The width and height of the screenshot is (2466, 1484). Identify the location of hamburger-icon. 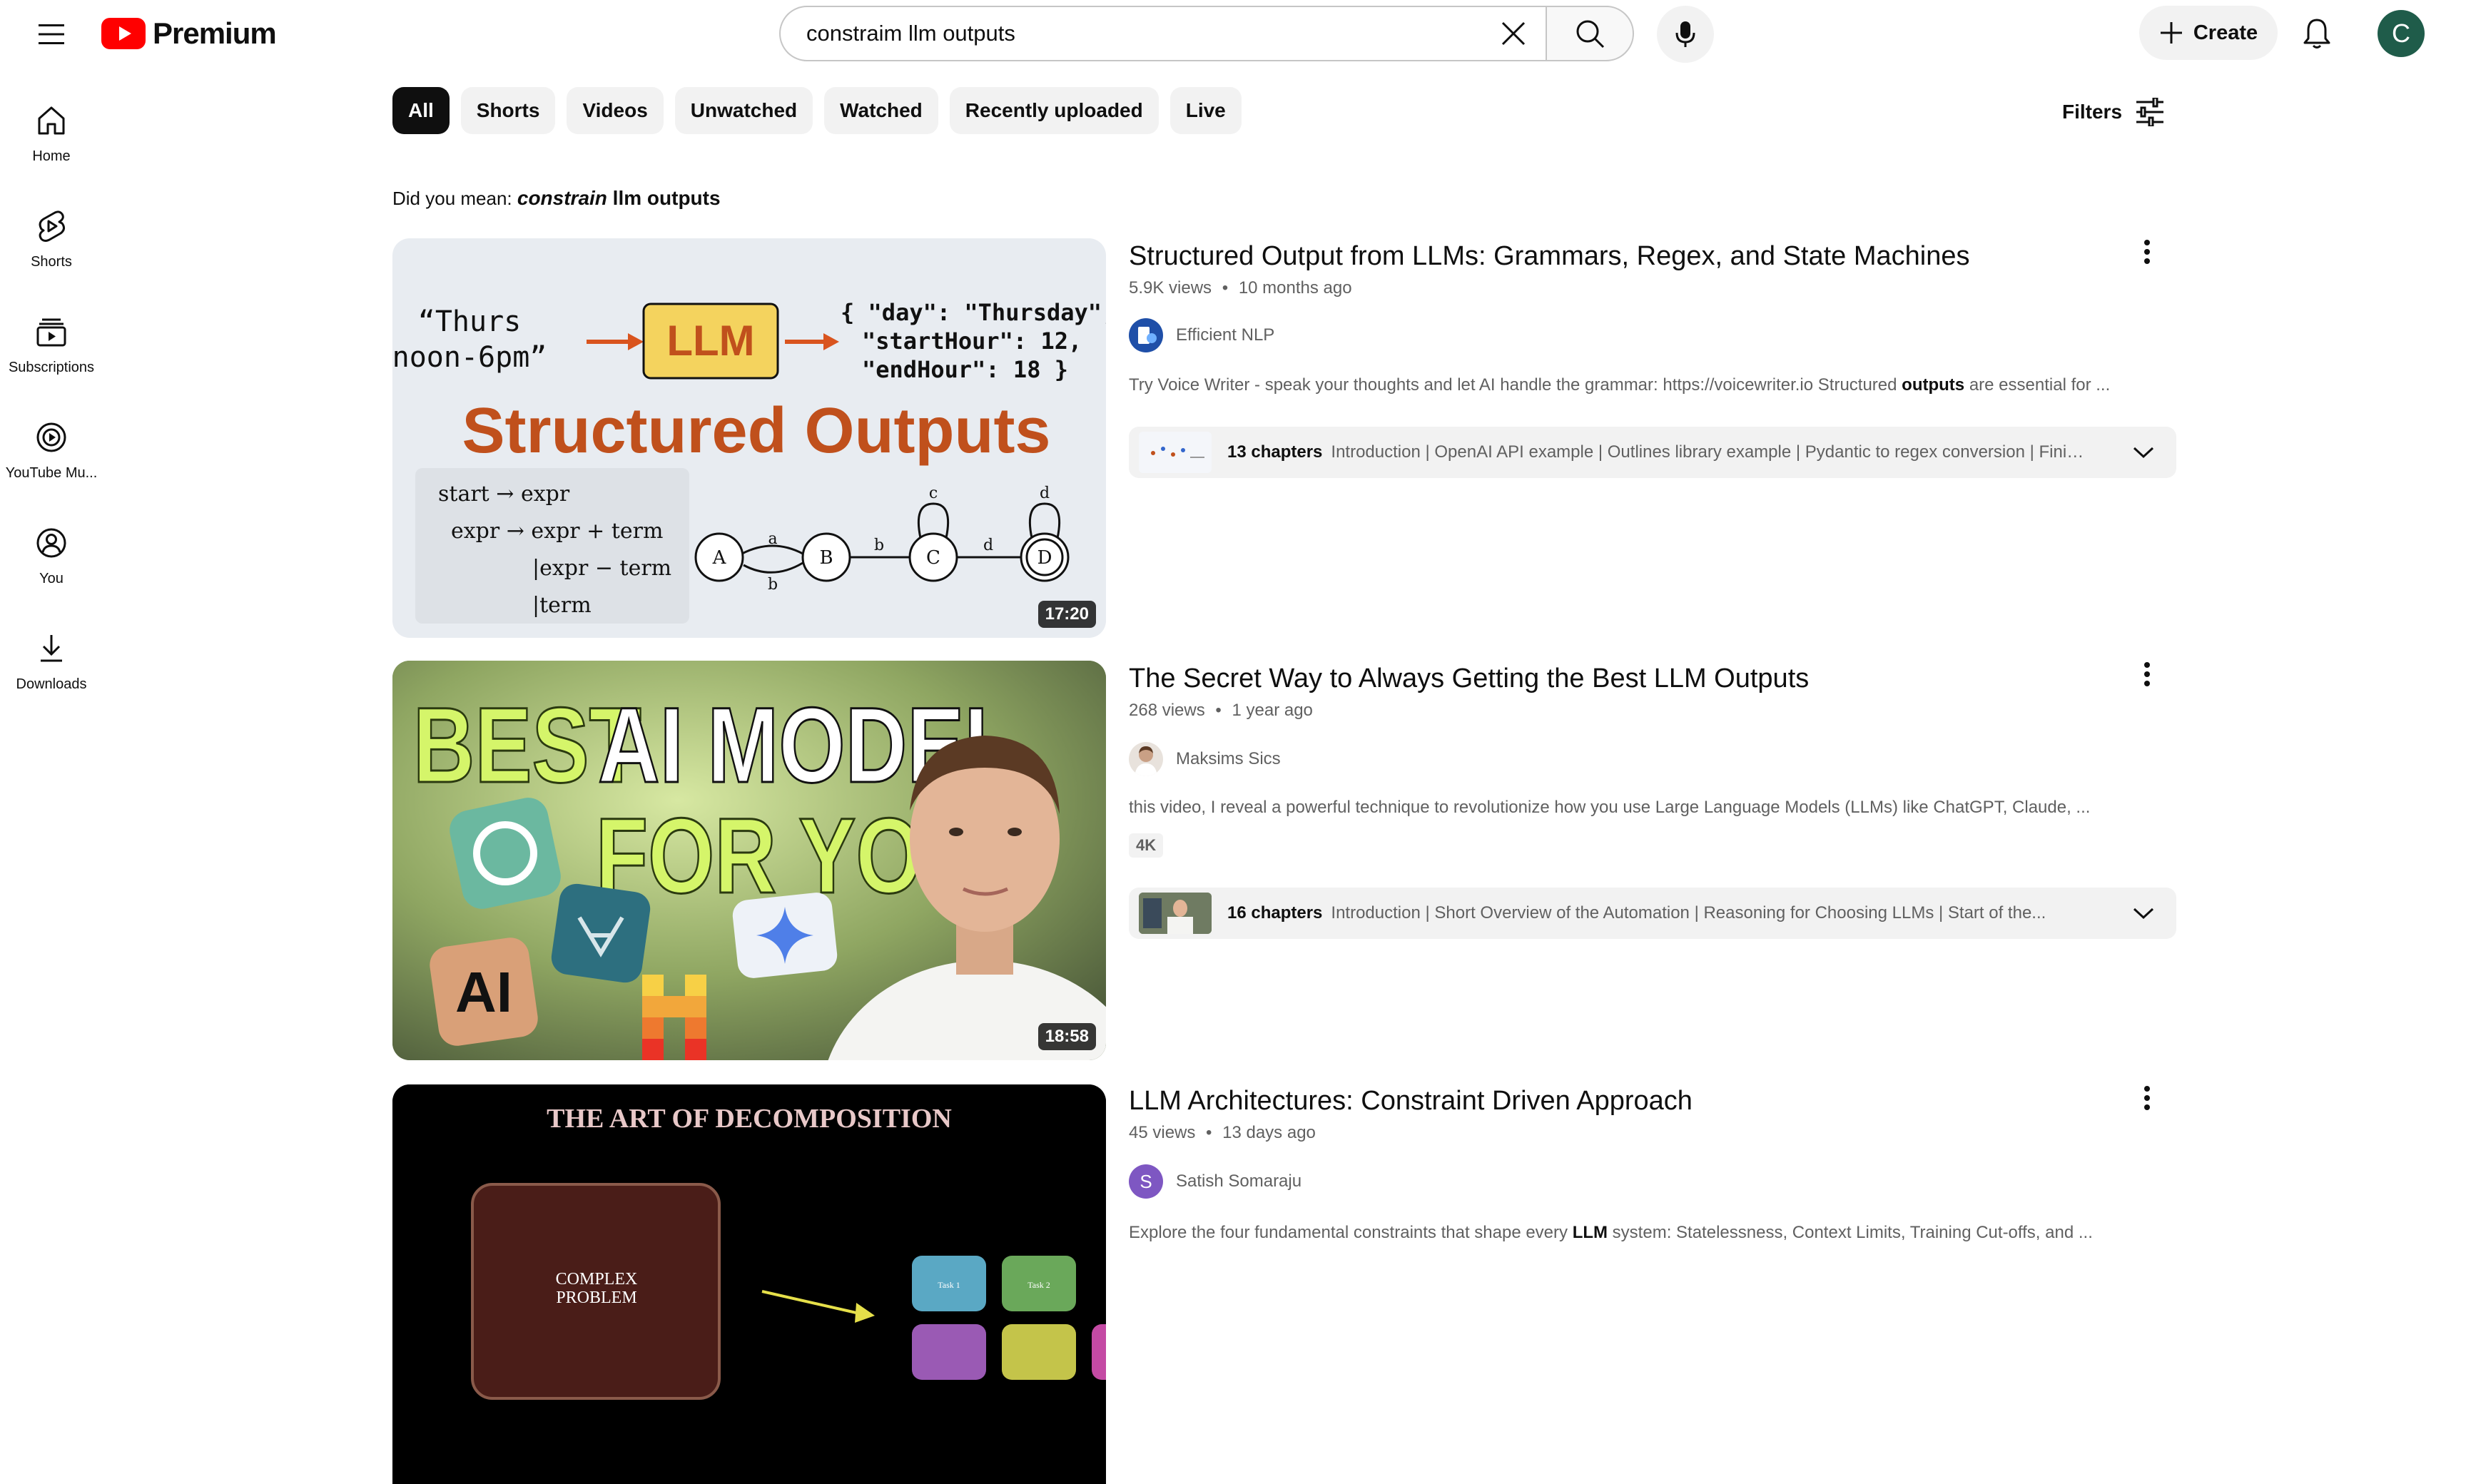
(51, 34).